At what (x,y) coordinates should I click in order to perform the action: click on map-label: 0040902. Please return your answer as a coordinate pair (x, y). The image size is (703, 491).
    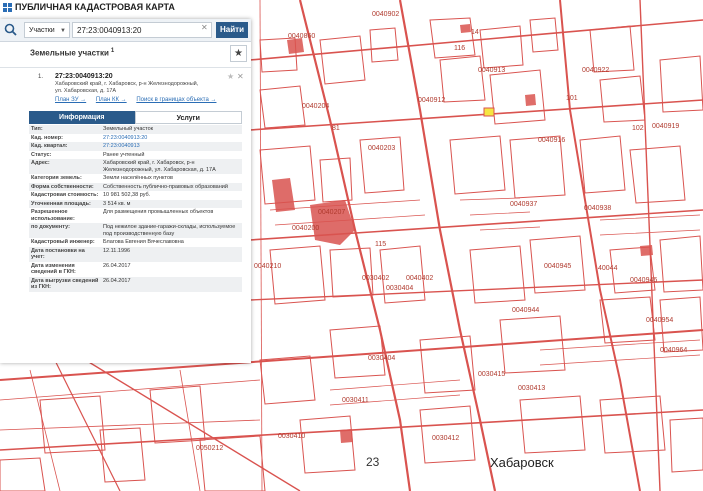
    Looking at the image, I should click on (385, 14).